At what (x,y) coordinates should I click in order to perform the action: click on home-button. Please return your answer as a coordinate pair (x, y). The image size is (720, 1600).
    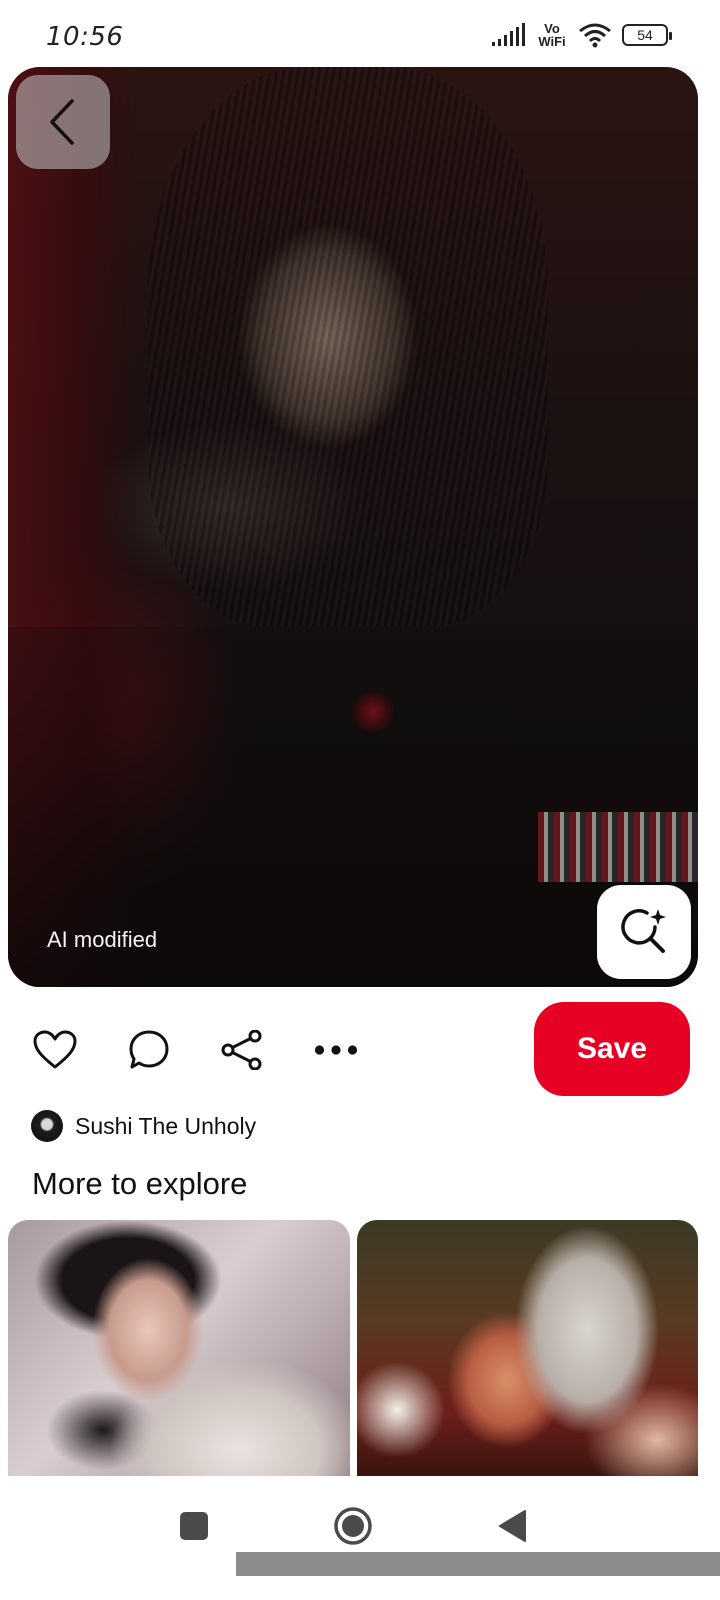
    Looking at the image, I should click on (353, 1526).